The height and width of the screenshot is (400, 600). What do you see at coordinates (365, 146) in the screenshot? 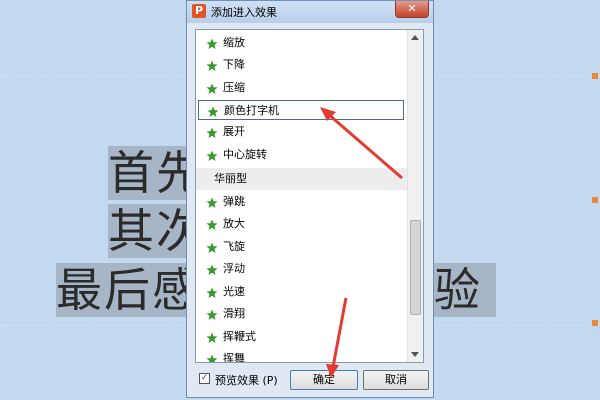
I see `arrow-line-top` at bounding box center [365, 146].